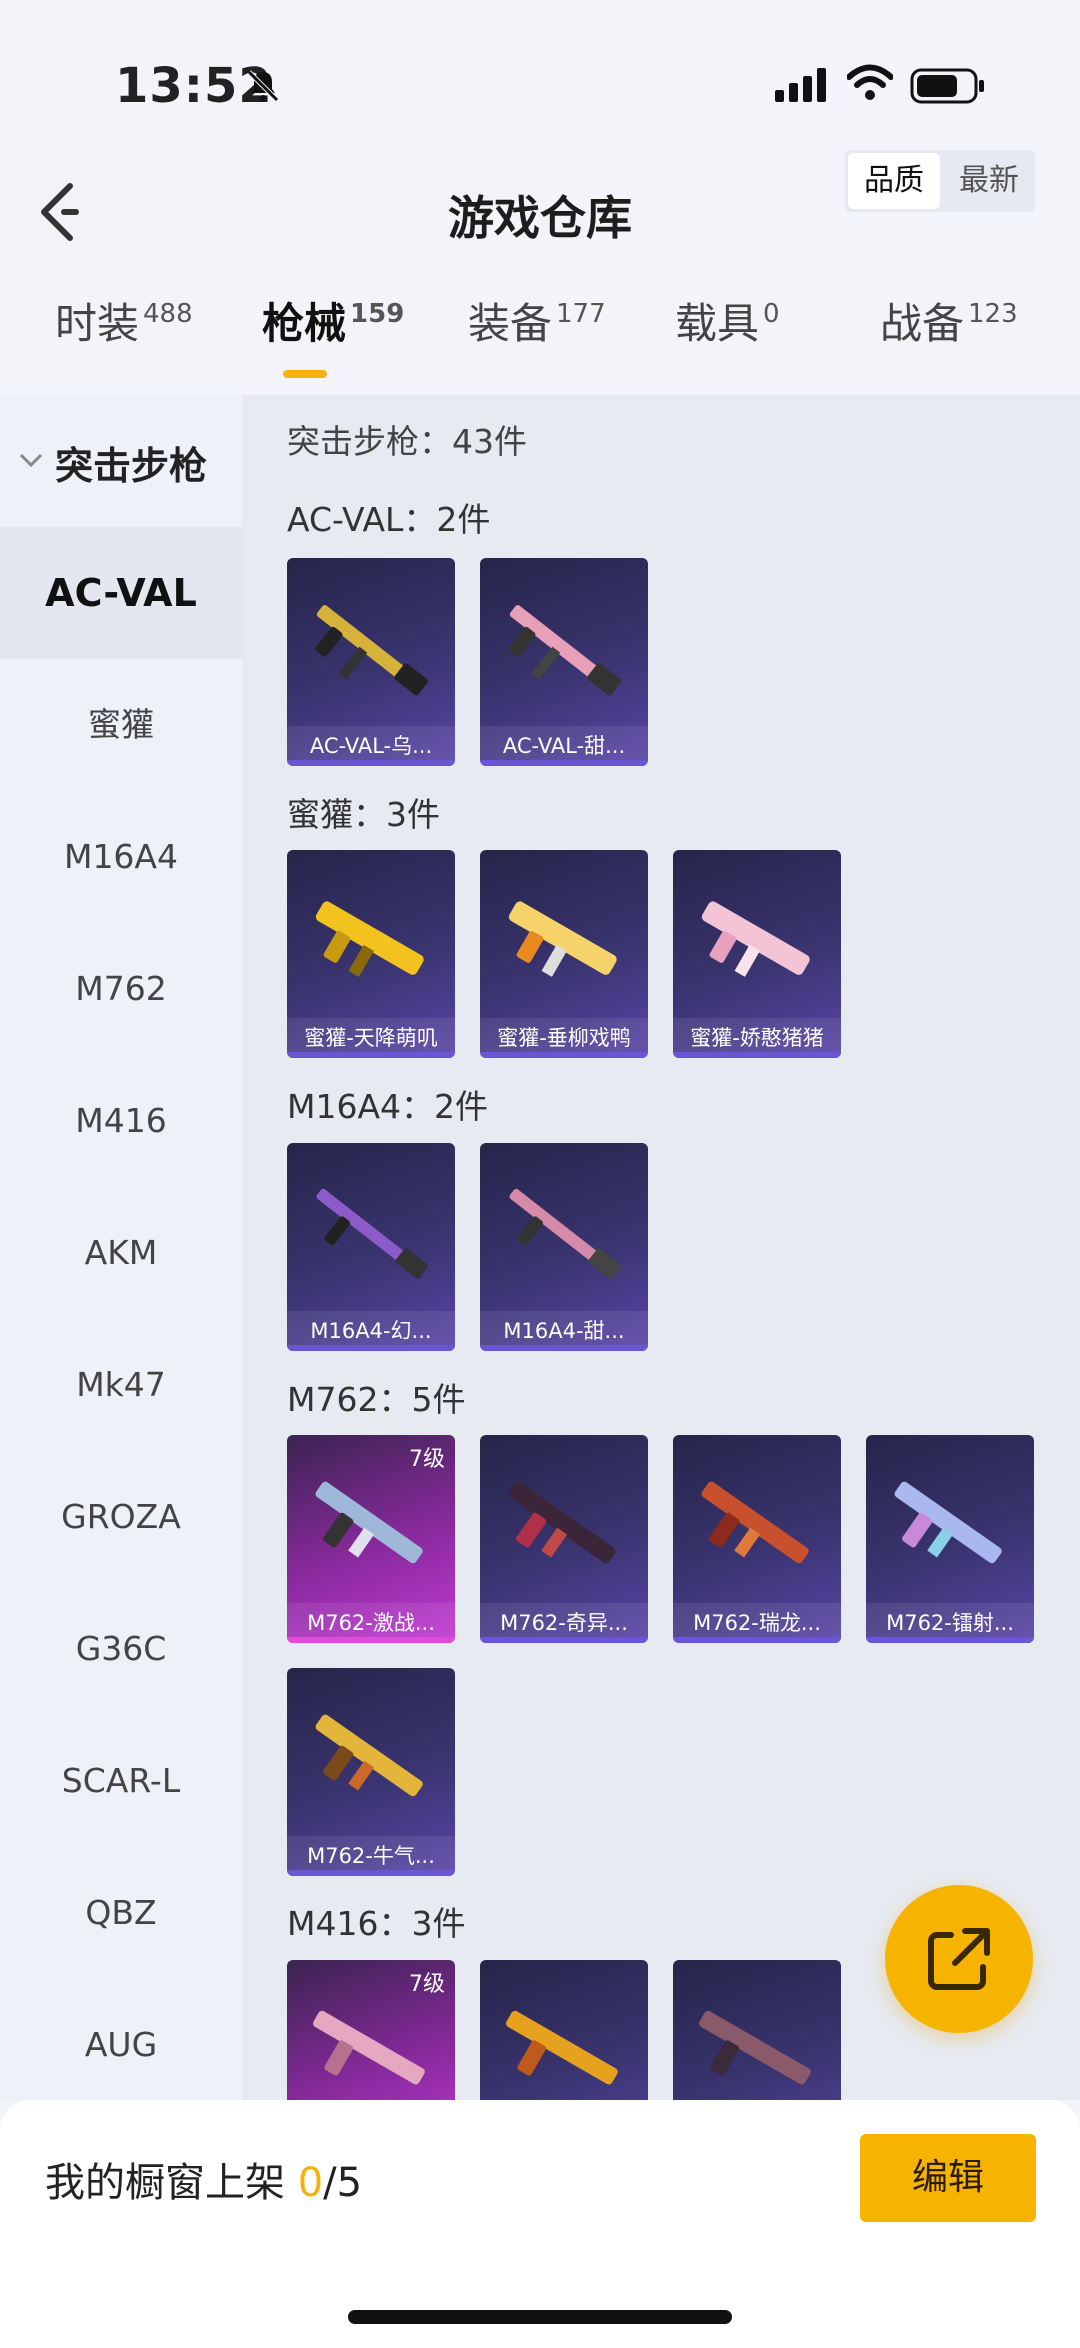  Describe the element at coordinates (948, 2178) in the screenshot. I see `edit-button: 编辑` at that location.